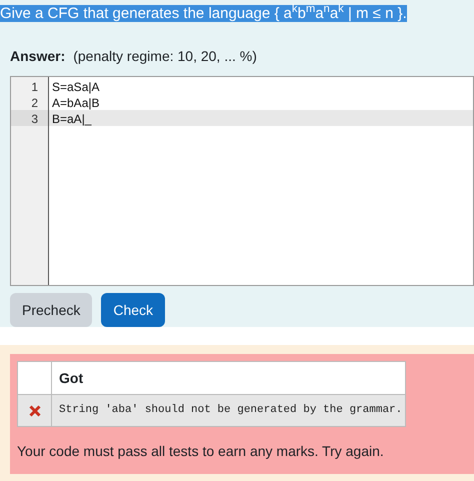  Describe the element at coordinates (34, 86) in the screenshot. I see `line-number: 1` at that location.